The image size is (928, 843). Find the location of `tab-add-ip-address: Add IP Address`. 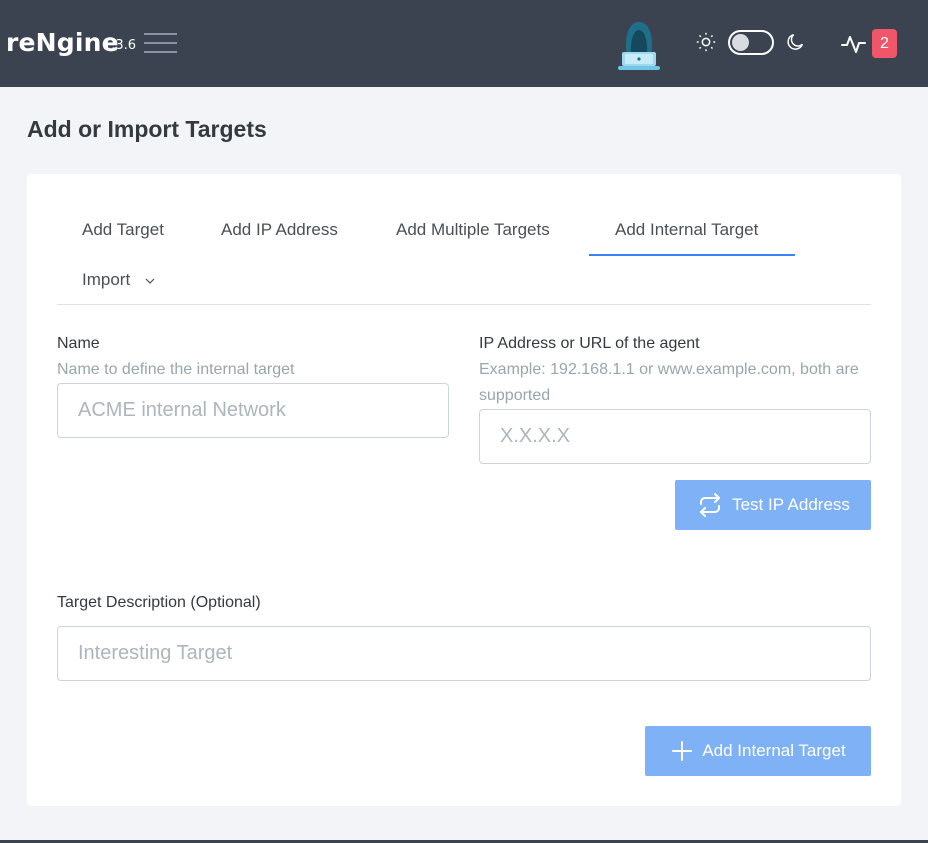

tab-add-ip-address: Add IP Address is located at coordinates (279, 230).